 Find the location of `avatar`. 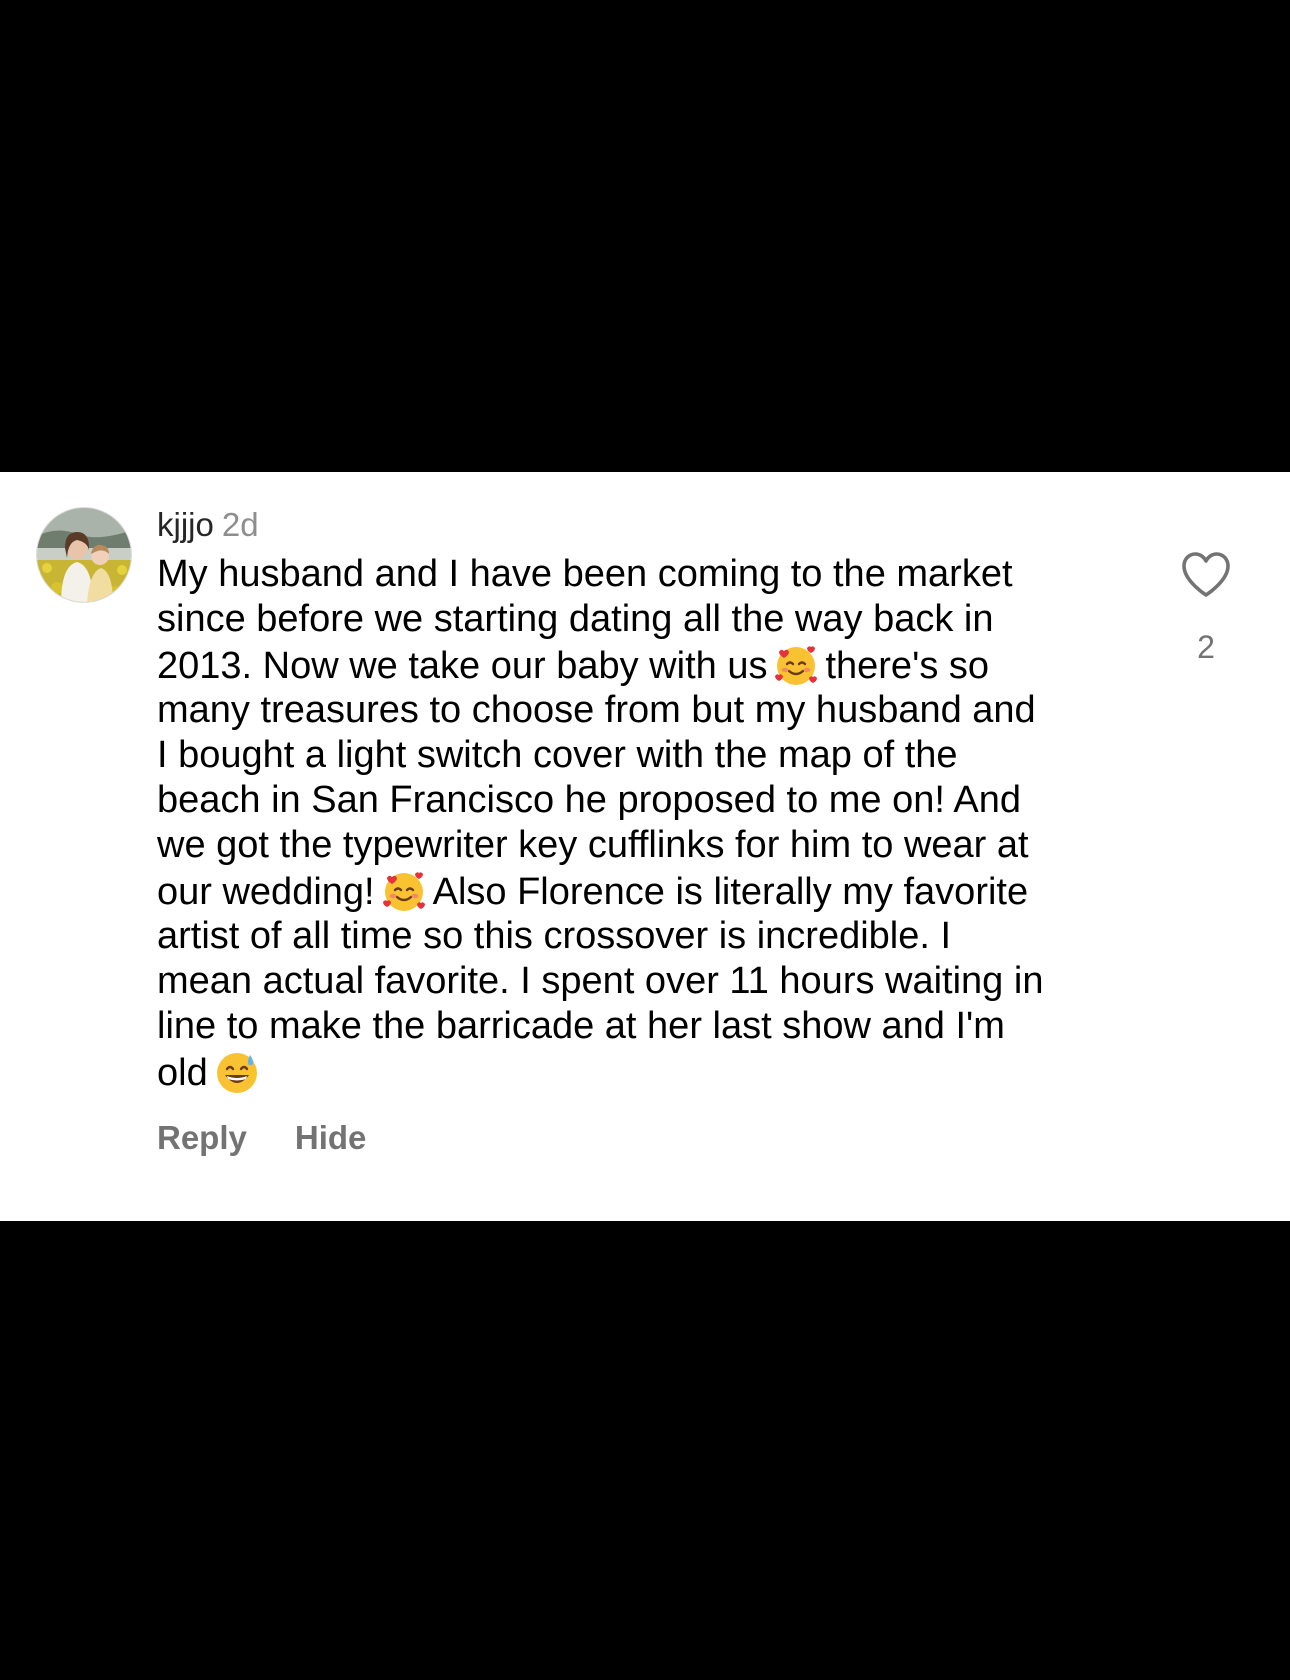

avatar is located at coordinates (84, 555).